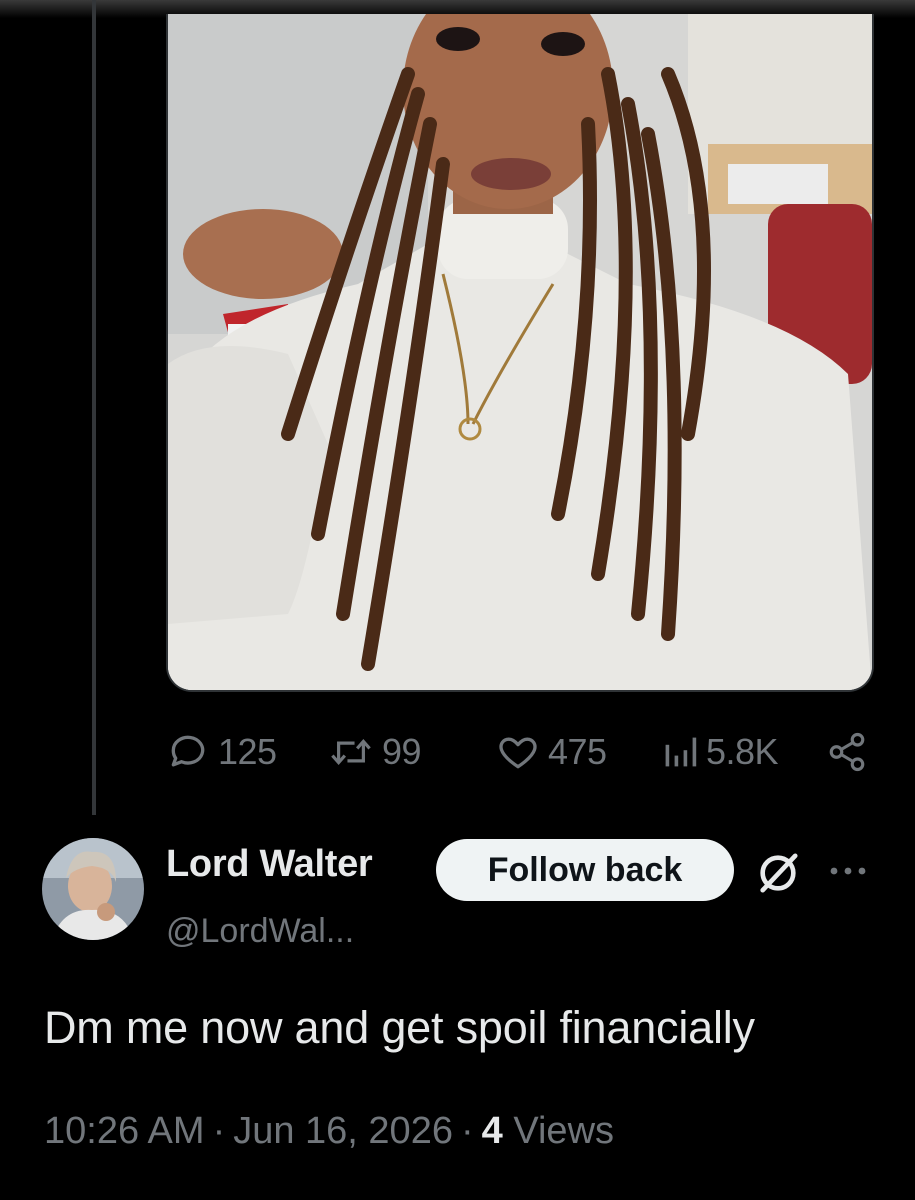  What do you see at coordinates (778, 873) in the screenshot?
I see `grok-icon` at bounding box center [778, 873].